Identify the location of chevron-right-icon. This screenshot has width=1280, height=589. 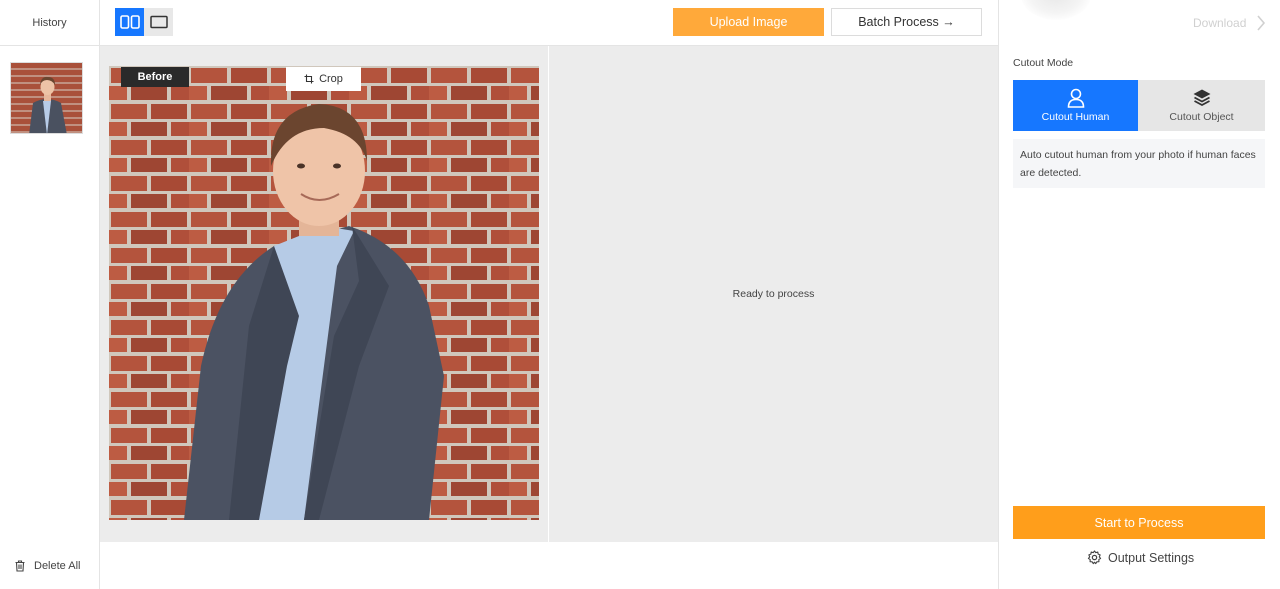
(1261, 23).